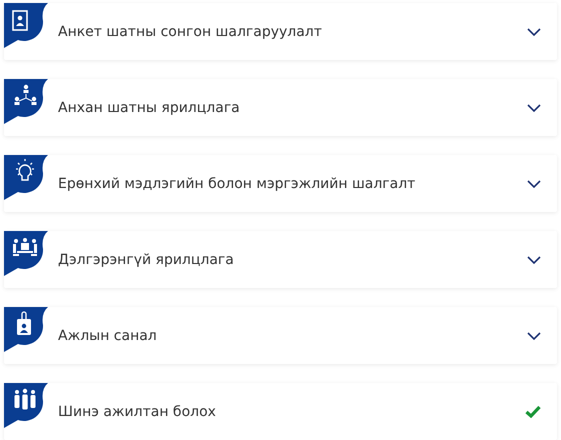 This screenshot has width=561, height=440. Describe the element at coordinates (280, 107) in the screenshot. I see `step-card: Анхан шатны ярилцлага` at that location.